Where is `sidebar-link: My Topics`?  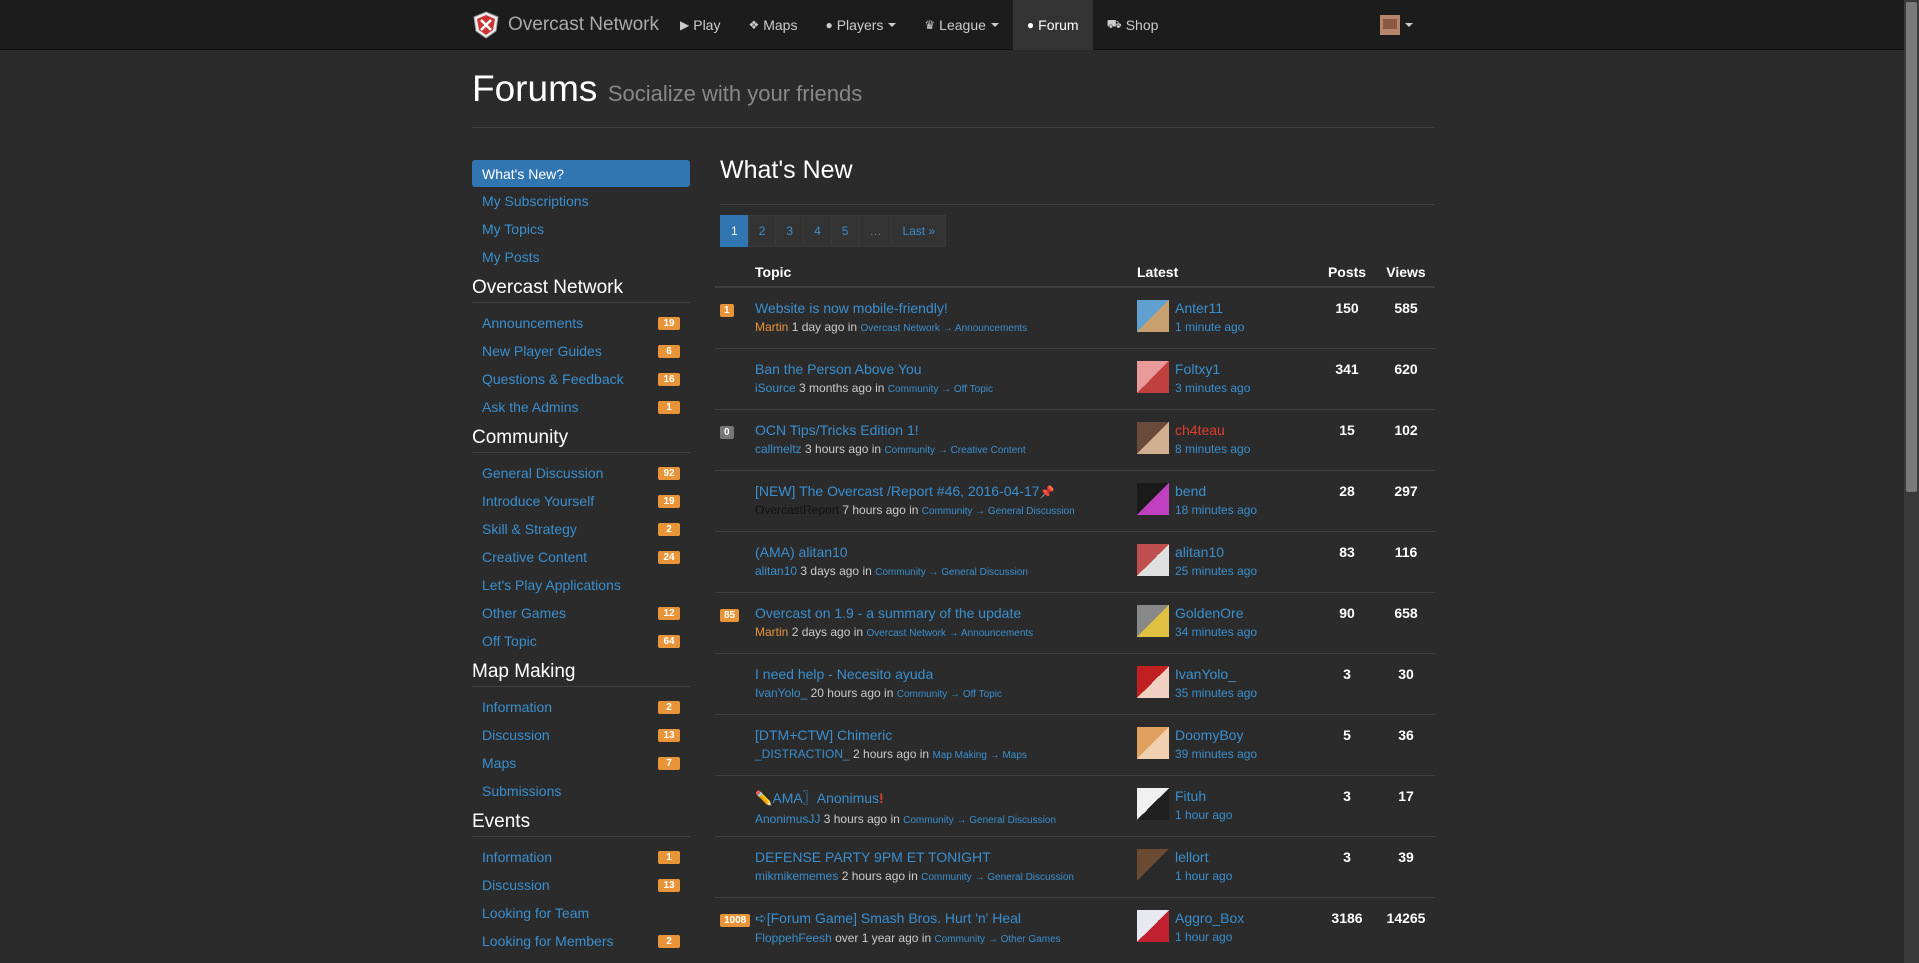 sidebar-link: My Topics is located at coordinates (581, 229).